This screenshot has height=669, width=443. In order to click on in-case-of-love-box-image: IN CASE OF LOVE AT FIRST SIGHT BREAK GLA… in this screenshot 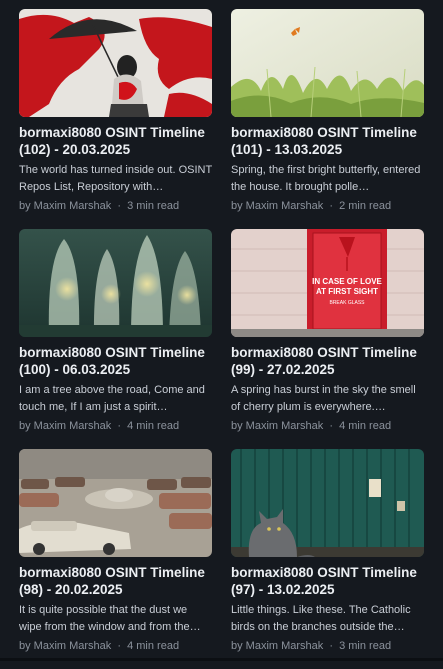, I will do `click(327, 283)`.